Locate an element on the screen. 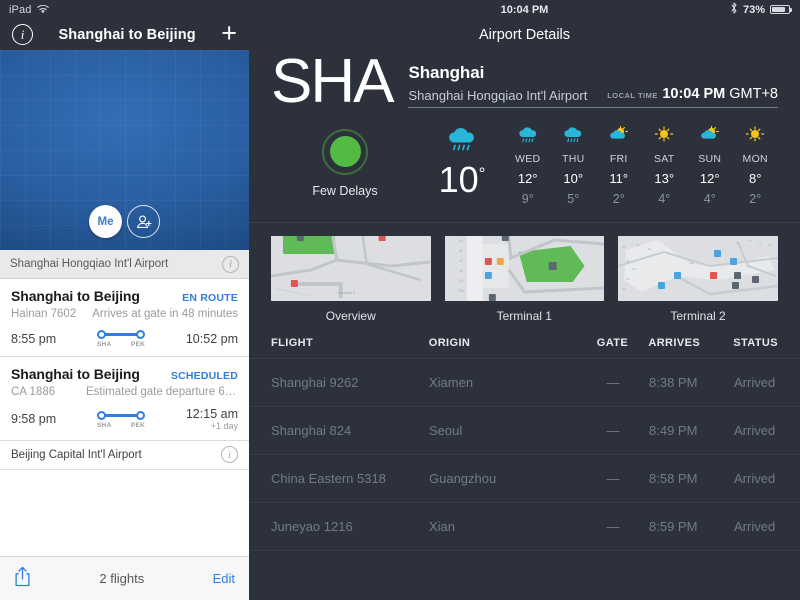 Image resolution: width=800 pixels, height=600 pixels. svg-text: 54 is located at coordinates (460, 241).